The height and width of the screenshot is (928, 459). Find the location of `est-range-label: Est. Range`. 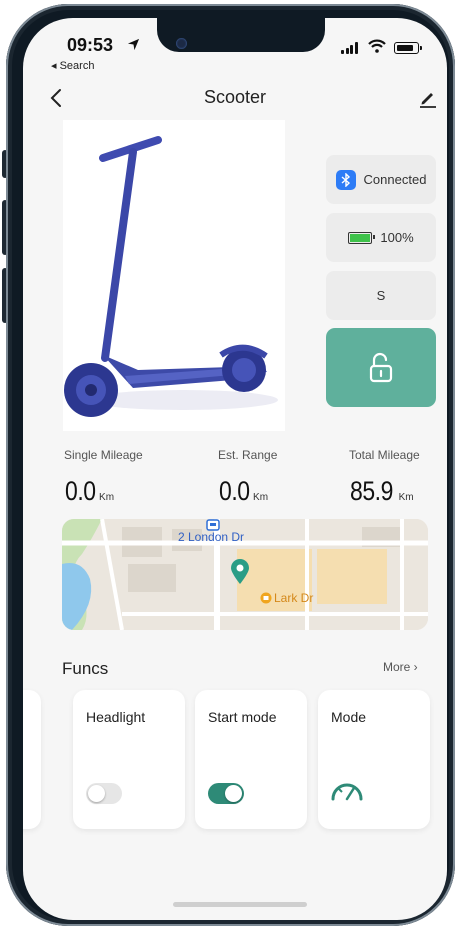

est-range-label: Est. Range is located at coordinates (248, 455).